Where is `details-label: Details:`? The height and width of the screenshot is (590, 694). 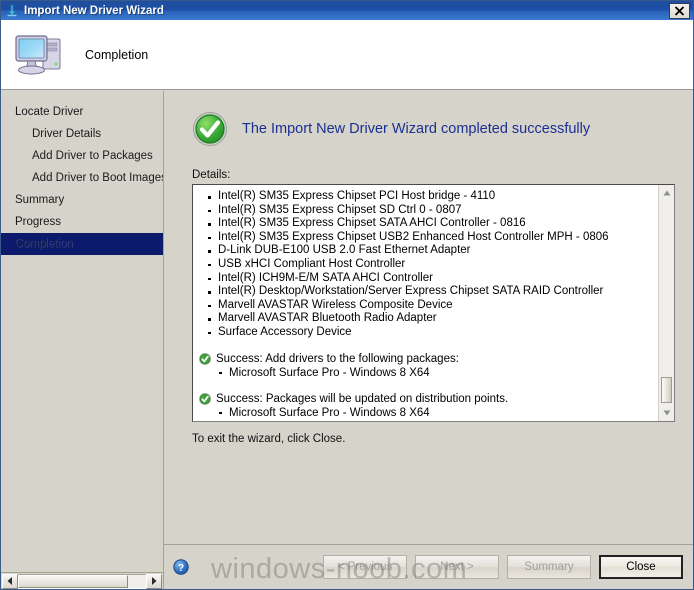 details-label: Details: is located at coordinates (211, 175).